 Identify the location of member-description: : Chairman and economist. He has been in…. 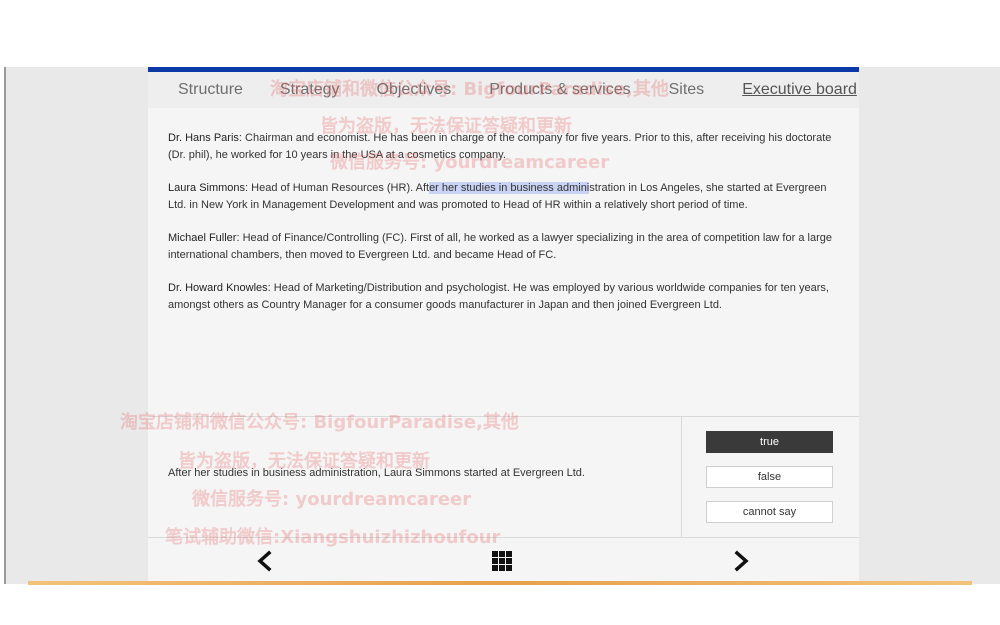
(500, 146).